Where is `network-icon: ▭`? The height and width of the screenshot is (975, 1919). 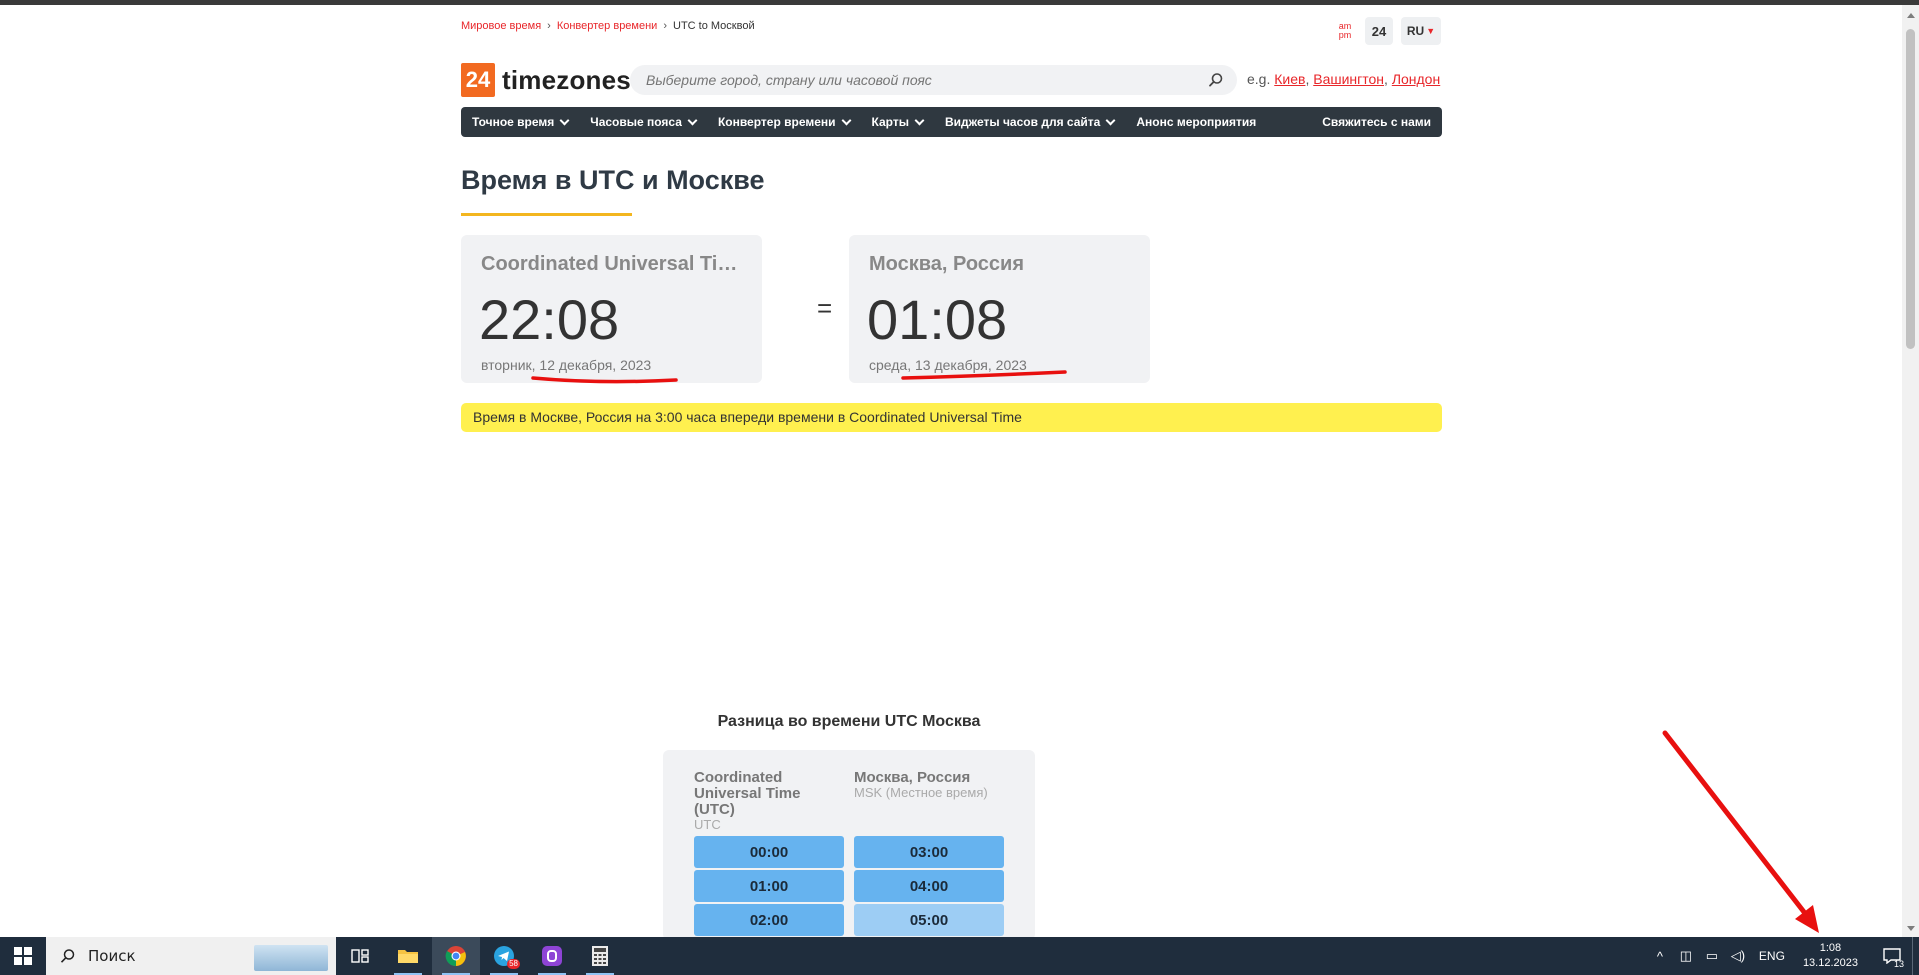
network-icon: ▭ is located at coordinates (1712, 956).